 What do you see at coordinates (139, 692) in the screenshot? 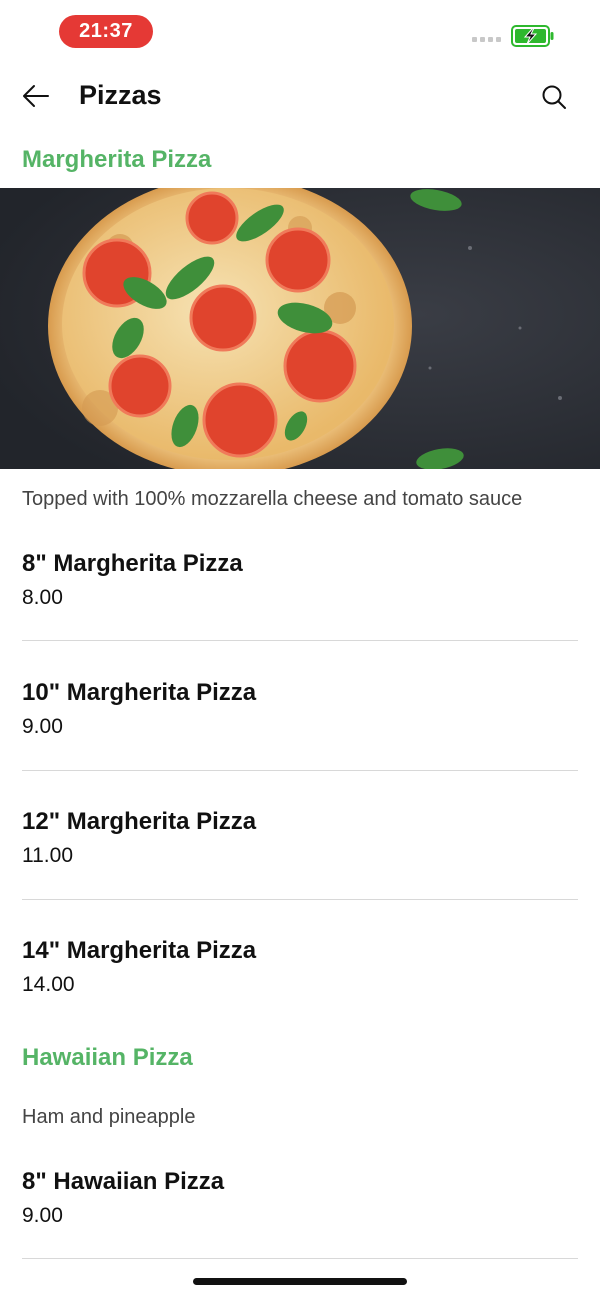
I see `menu-item-name: 10" Margherita Pizza` at bounding box center [139, 692].